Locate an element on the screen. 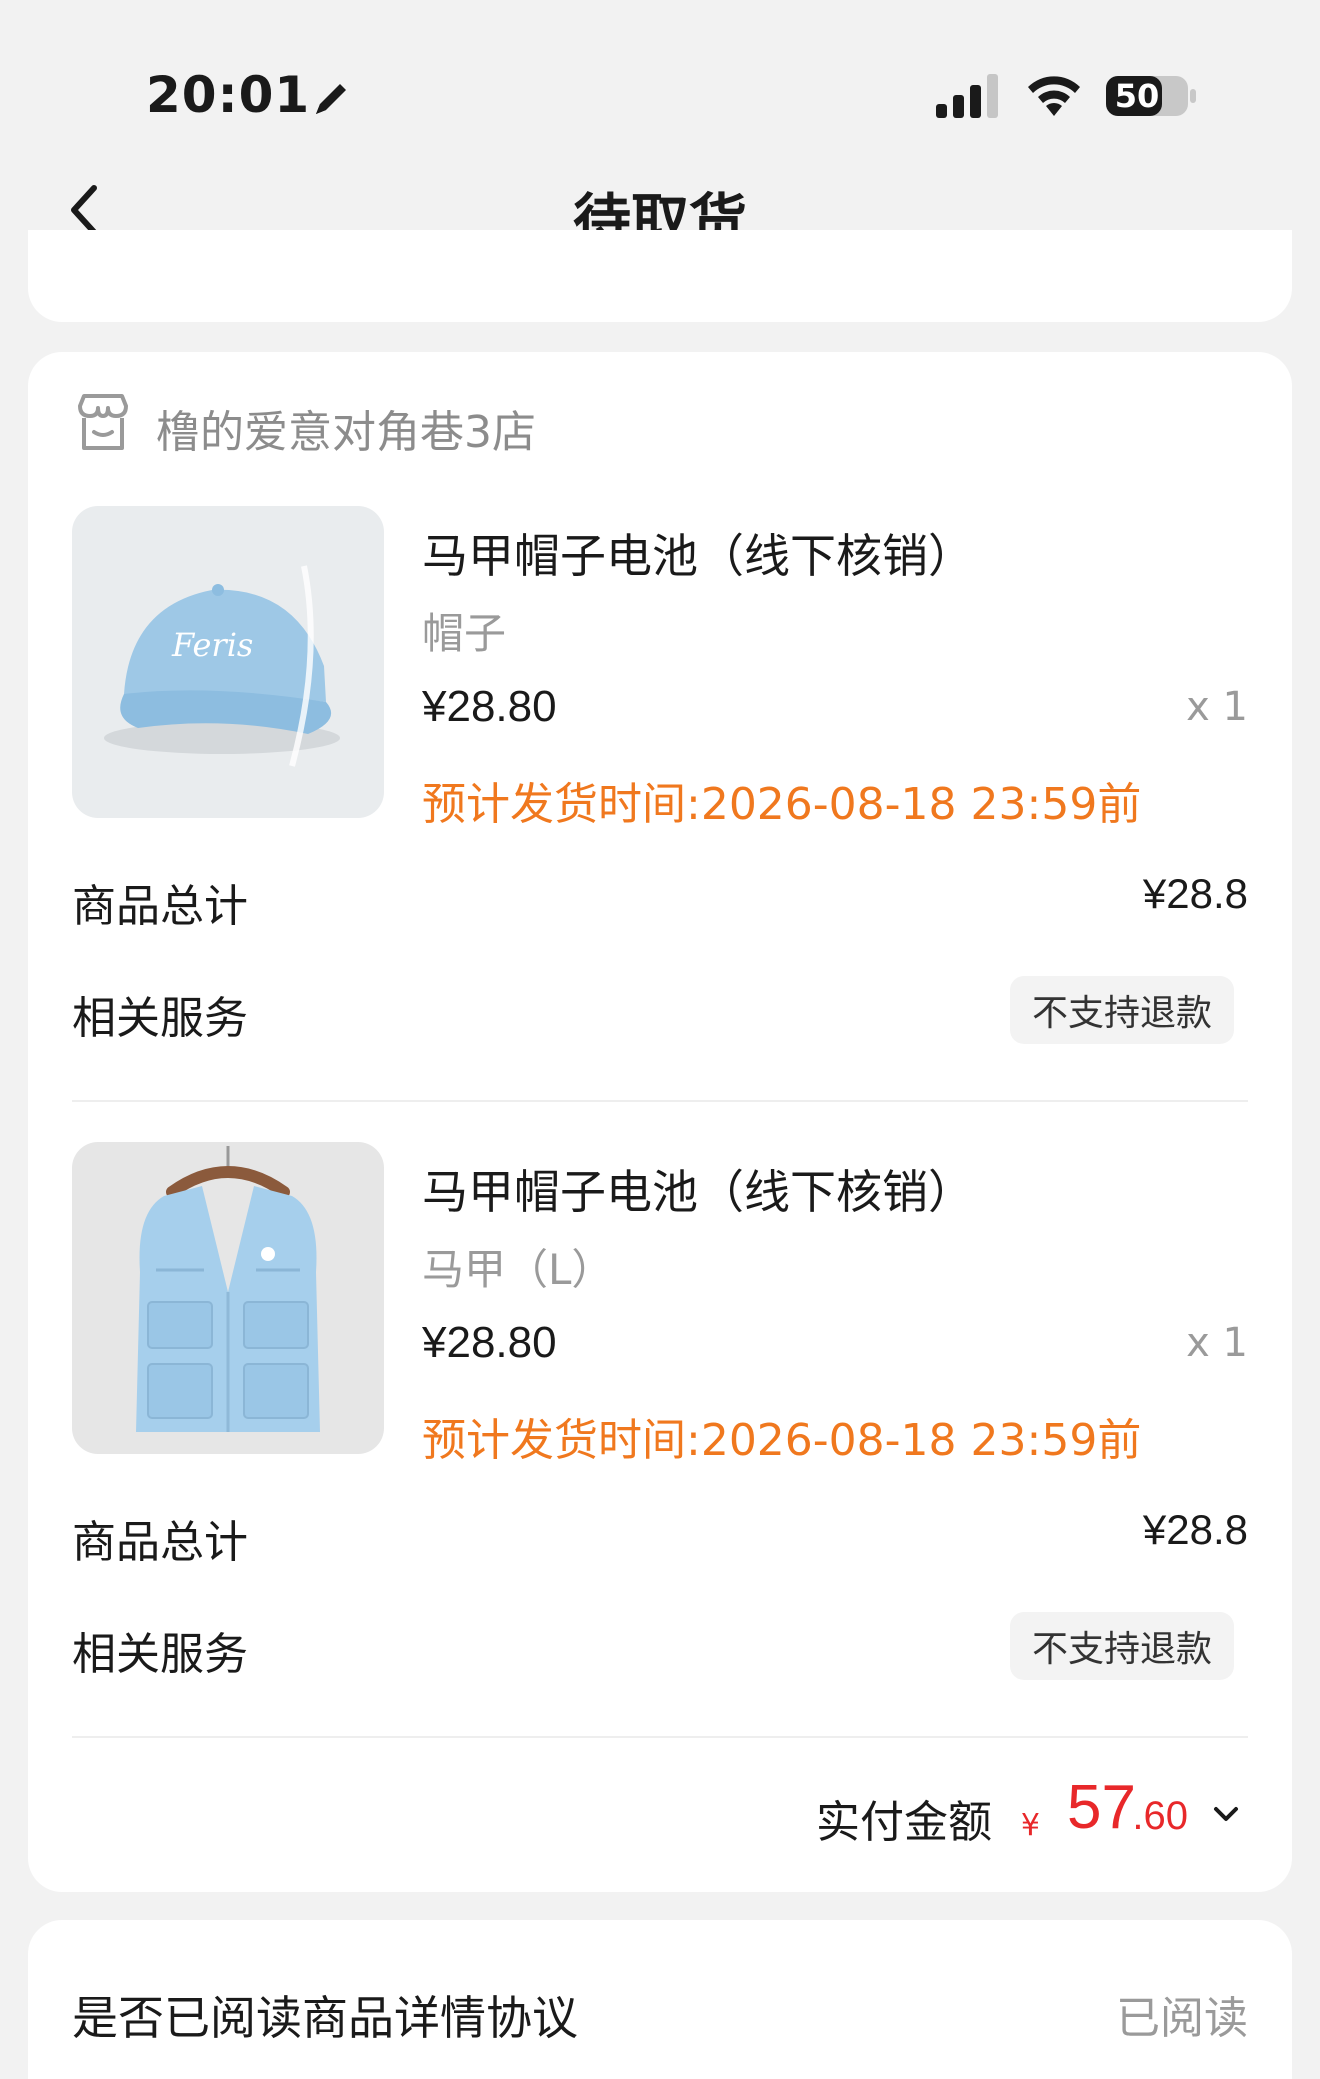 The image size is (1320, 2079). signal-icon is located at coordinates (967, 96).